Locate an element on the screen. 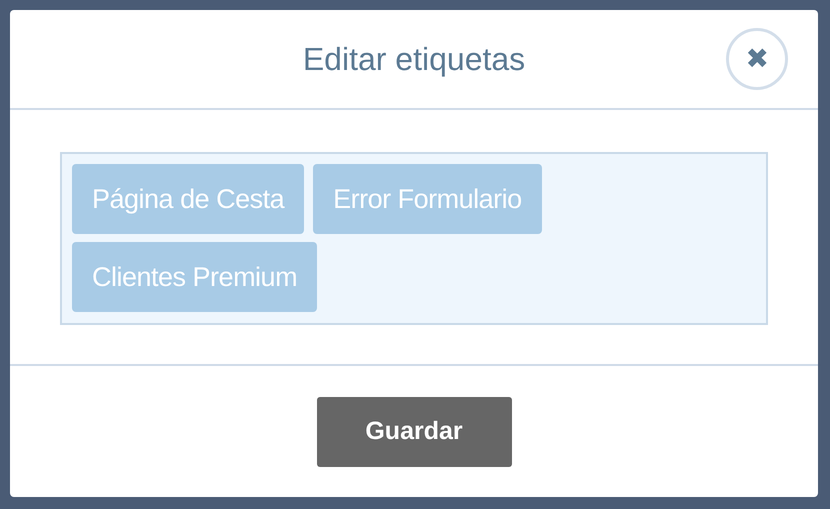 This screenshot has height=509, width=830. tag-chip: Página de Cesta is located at coordinates (188, 199).